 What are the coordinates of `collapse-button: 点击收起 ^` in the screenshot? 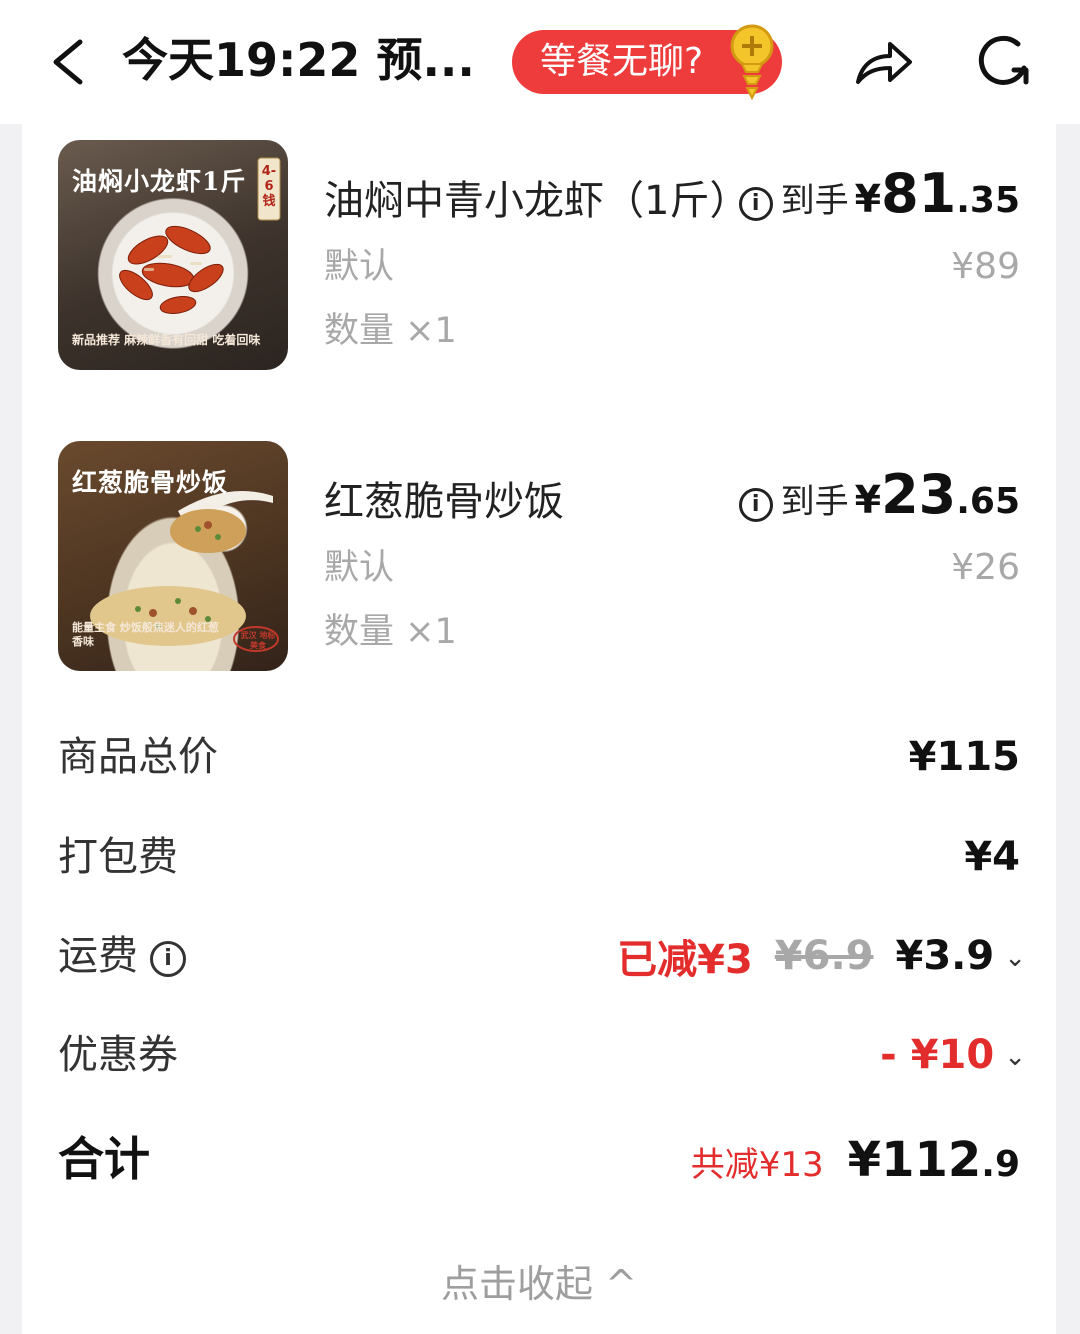 It's located at (539, 1284).